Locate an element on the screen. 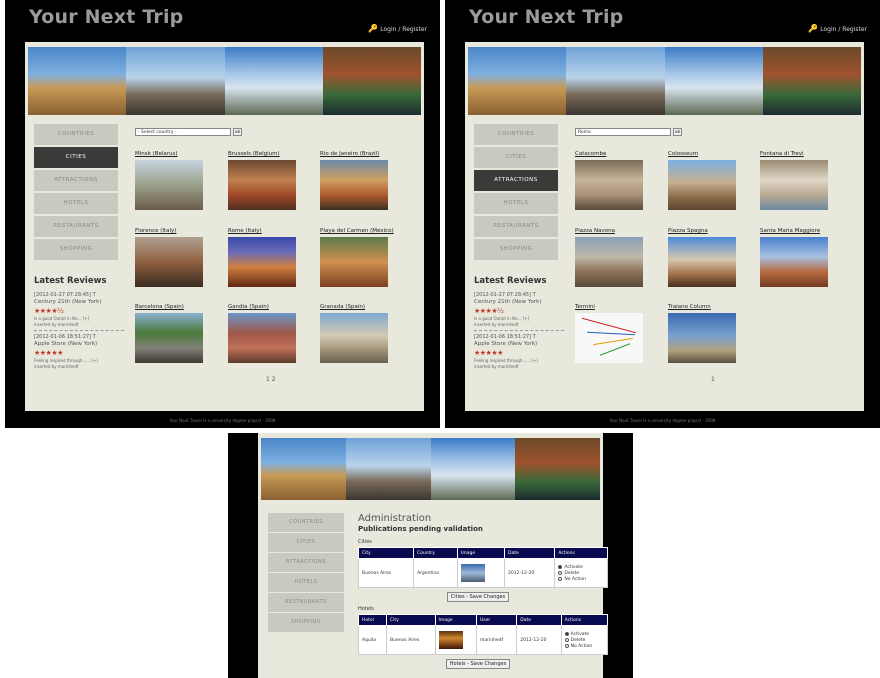 This screenshot has height=678, width=880. grid-item: Traiano Column is located at coordinates (703, 333).